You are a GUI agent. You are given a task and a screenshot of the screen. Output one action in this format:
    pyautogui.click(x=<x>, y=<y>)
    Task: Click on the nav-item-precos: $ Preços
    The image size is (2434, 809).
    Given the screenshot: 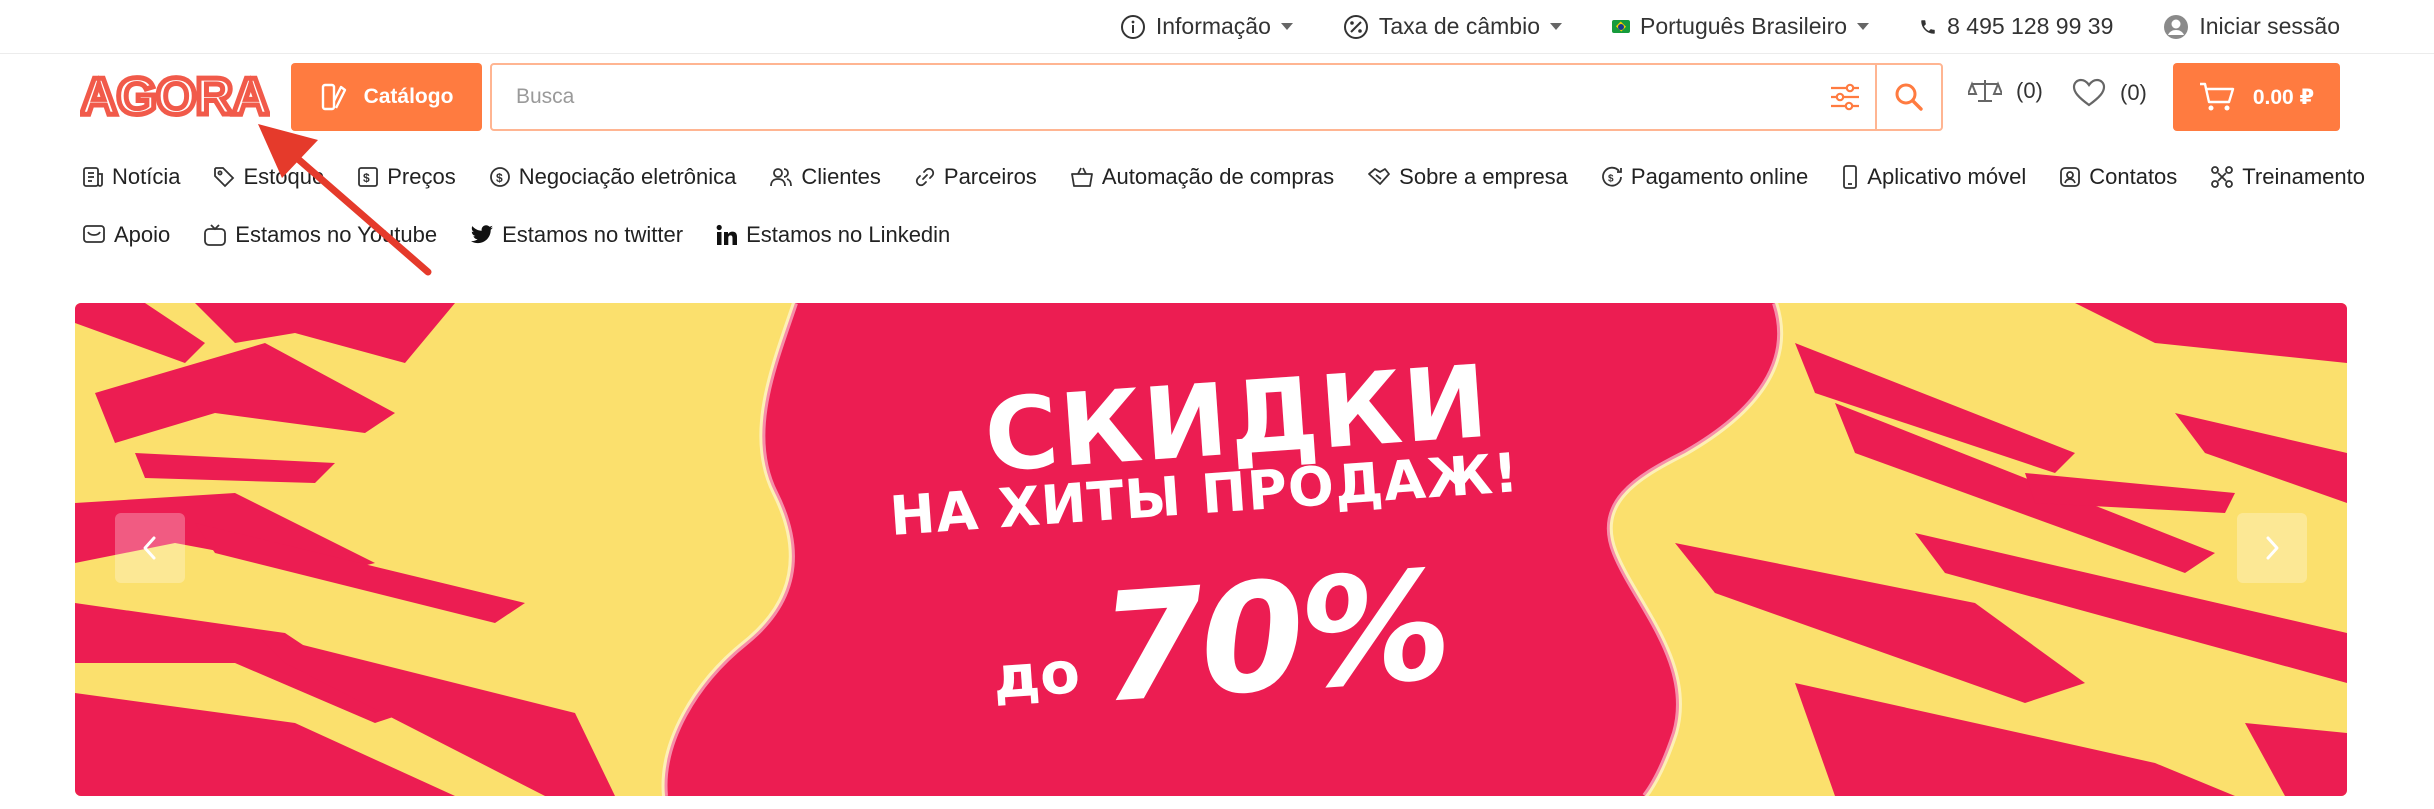 What is the action you would take?
    pyautogui.click(x=406, y=177)
    